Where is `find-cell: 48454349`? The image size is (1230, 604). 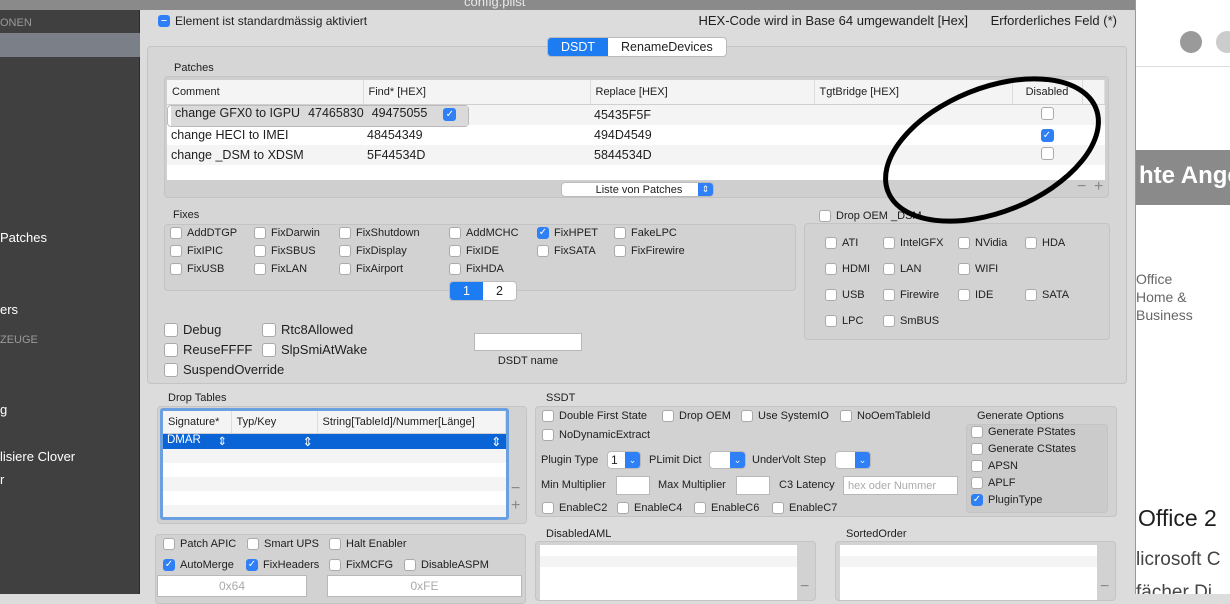
find-cell: 48454349 is located at coordinates (476, 135).